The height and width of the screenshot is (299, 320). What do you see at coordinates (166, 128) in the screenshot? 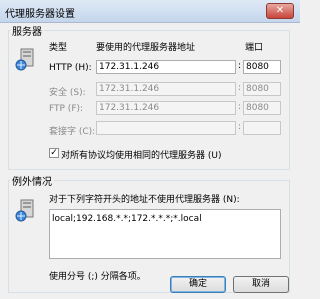
I see `socks-address-input` at bounding box center [166, 128].